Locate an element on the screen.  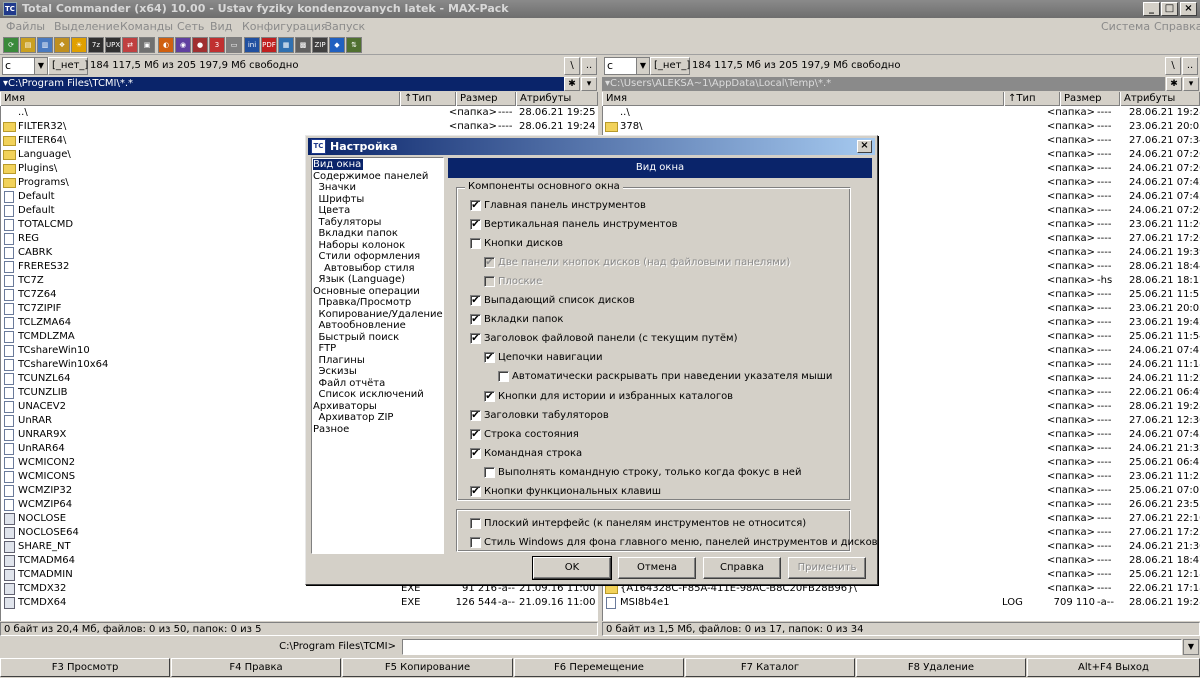
command-line-input is located at coordinates (792, 647).